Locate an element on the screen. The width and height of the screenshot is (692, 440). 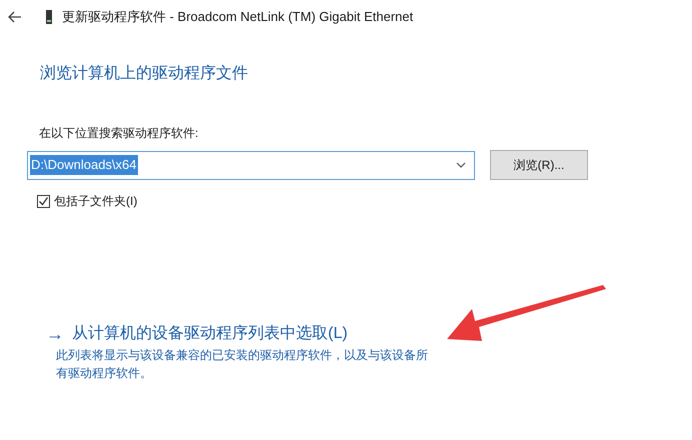
include-subfolders-checkbox: 包括子文件夹(I) is located at coordinates (87, 201).